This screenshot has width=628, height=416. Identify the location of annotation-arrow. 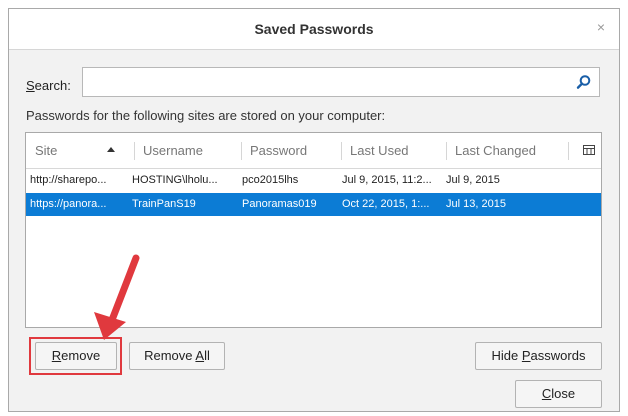
(117, 297).